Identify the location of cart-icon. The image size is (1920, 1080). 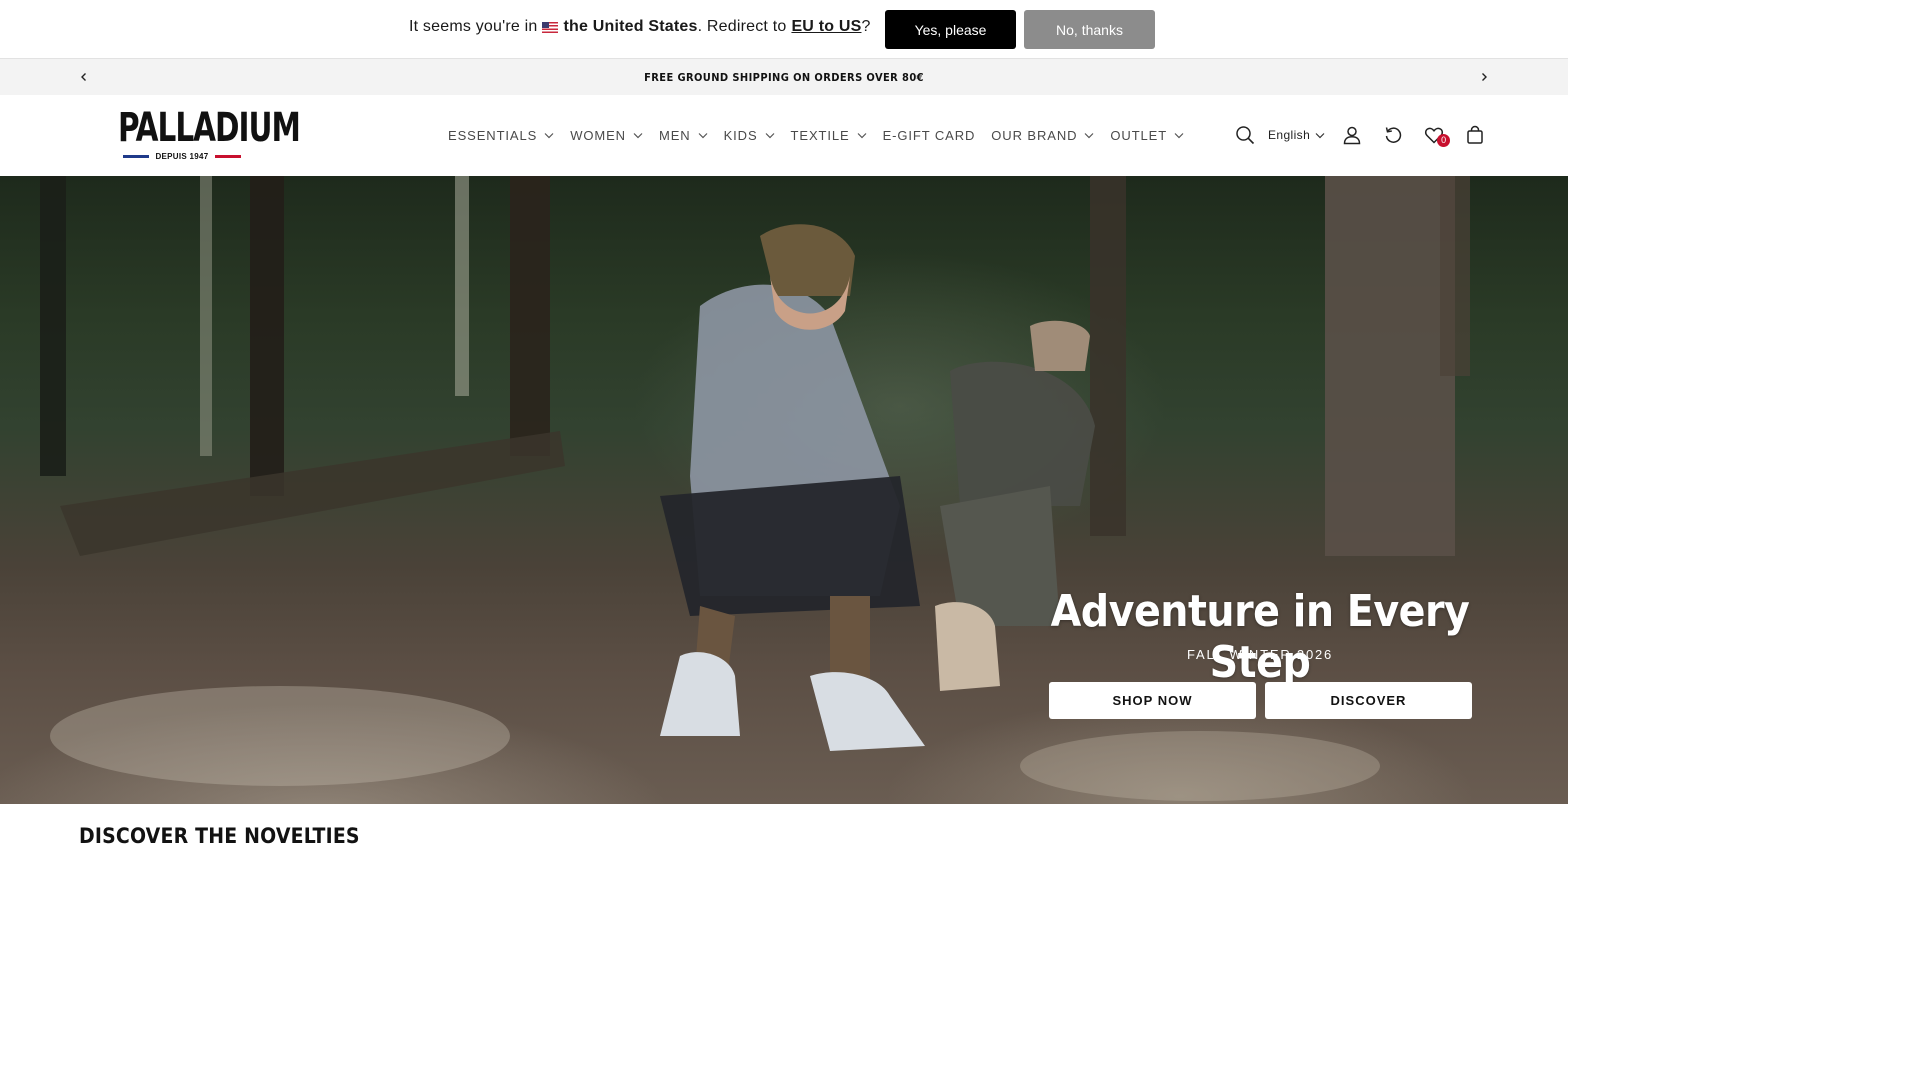
(1475, 134).